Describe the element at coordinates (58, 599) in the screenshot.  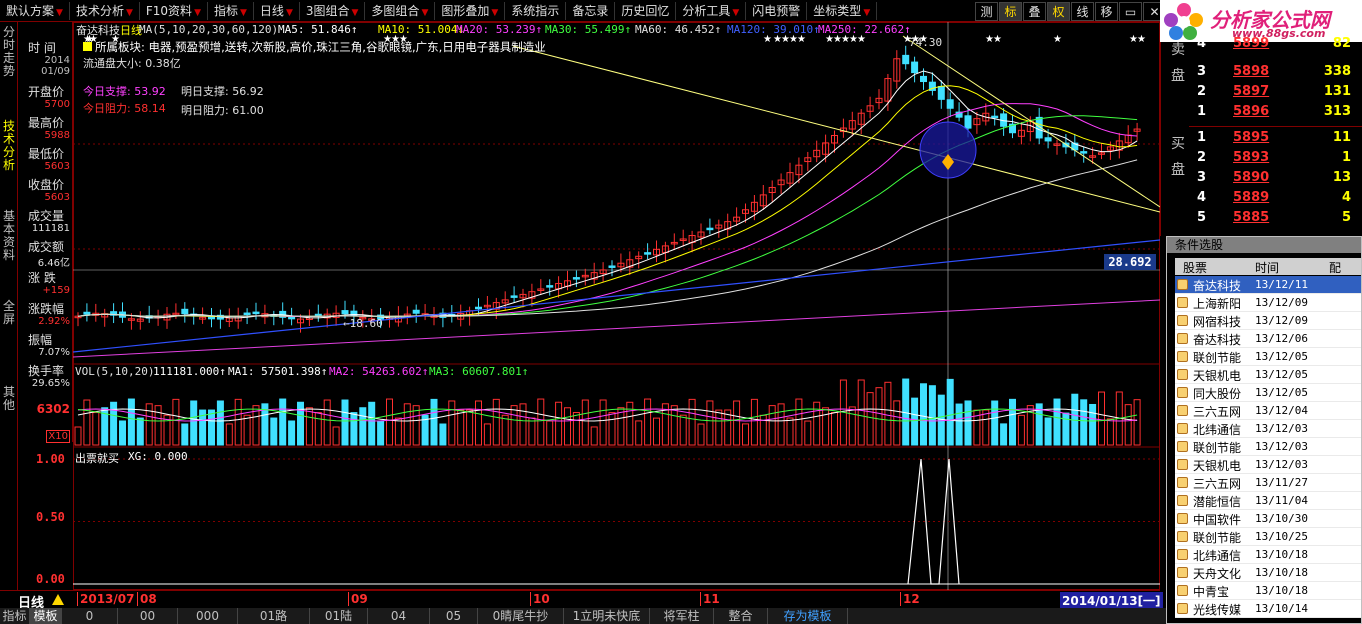
I see `period-arrow-icon` at that location.